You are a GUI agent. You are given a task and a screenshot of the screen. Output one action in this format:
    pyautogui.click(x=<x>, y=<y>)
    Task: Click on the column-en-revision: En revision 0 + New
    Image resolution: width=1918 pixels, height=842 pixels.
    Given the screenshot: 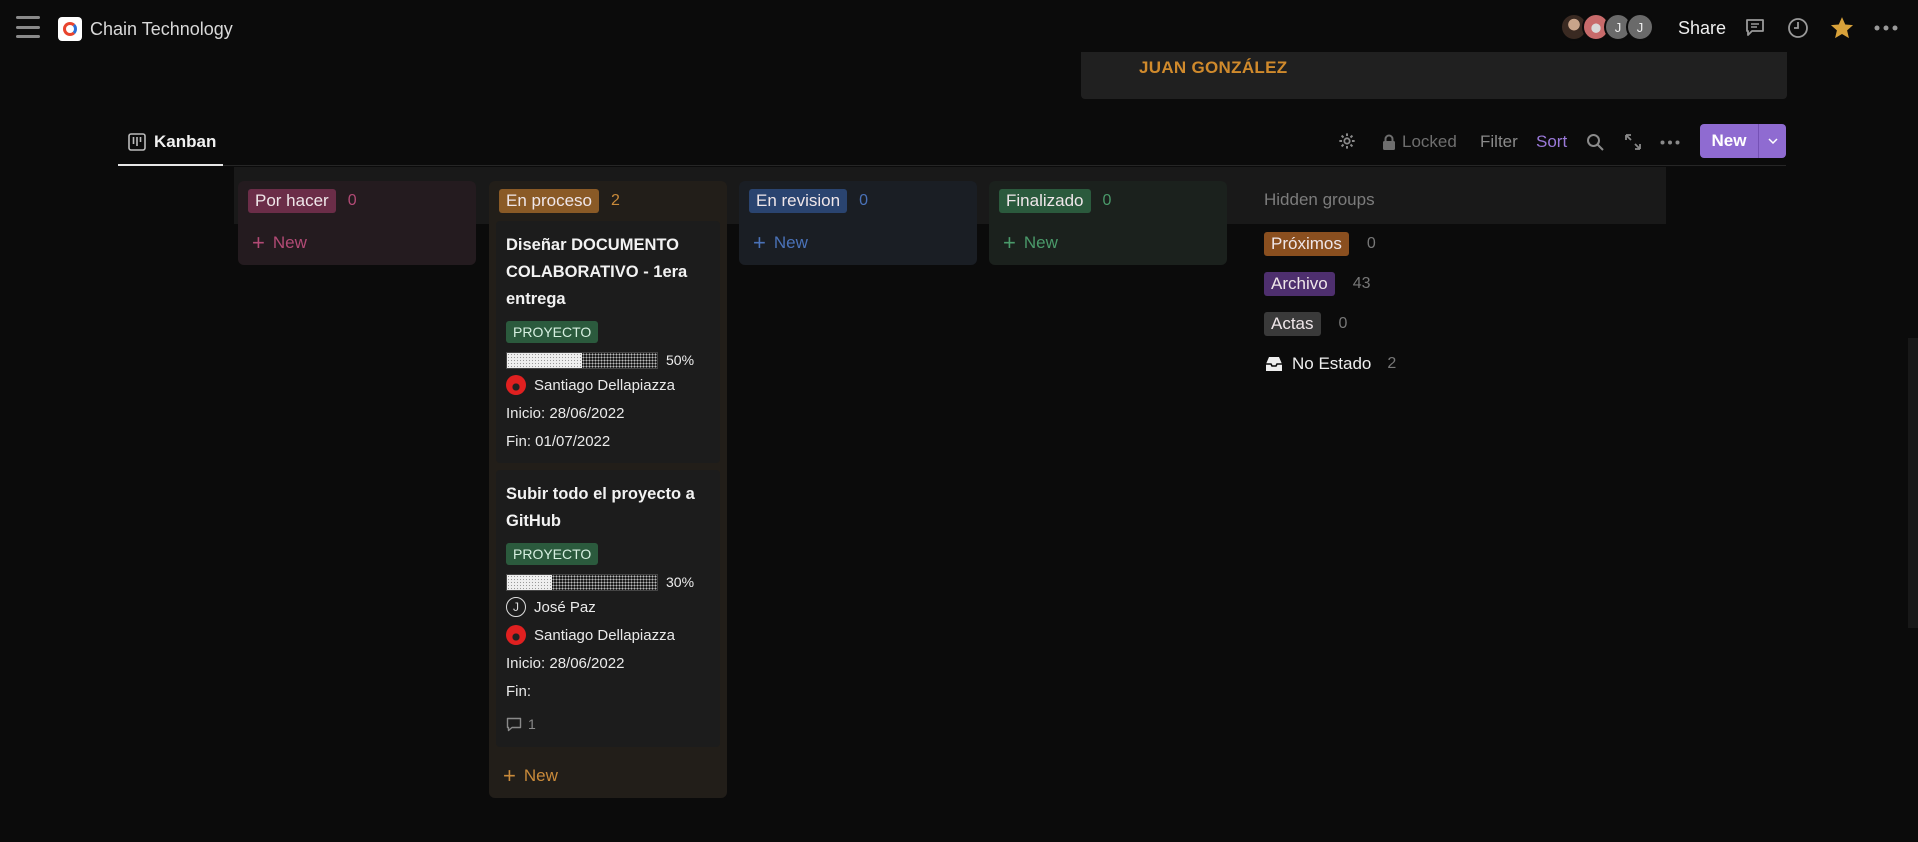 What is the action you would take?
    pyautogui.click(x=858, y=223)
    